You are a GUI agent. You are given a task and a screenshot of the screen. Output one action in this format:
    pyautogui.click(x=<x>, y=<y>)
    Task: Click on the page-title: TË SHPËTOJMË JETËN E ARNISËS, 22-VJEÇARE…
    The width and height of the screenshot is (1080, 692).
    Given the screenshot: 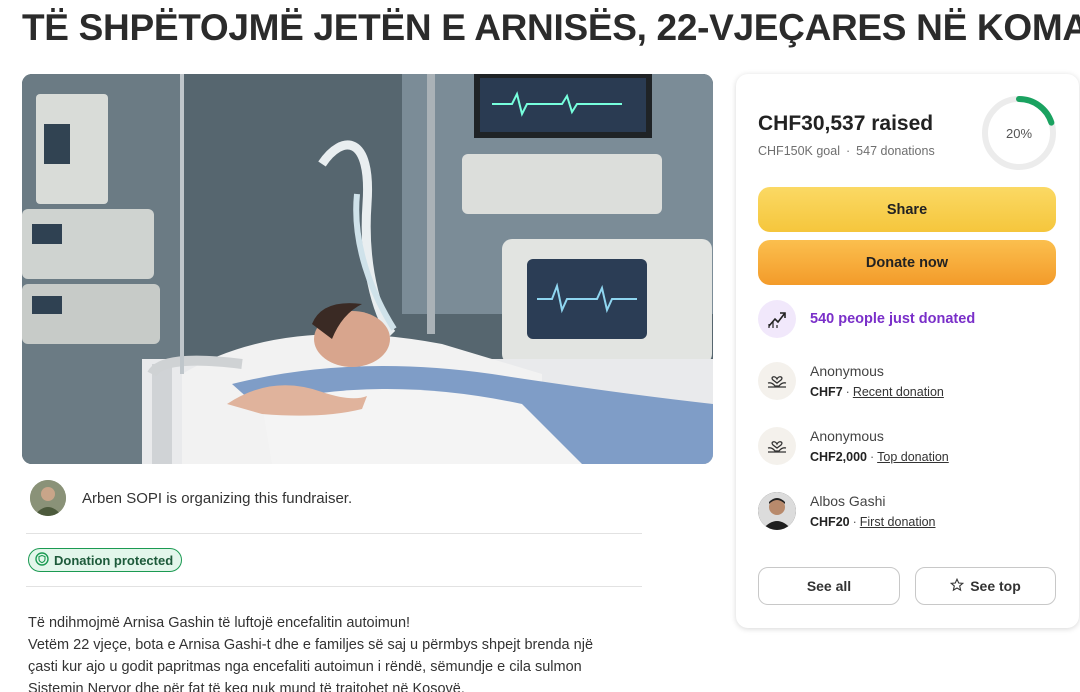 What is the action you would take?
    pyautogui.click(x=551, y=27)
    